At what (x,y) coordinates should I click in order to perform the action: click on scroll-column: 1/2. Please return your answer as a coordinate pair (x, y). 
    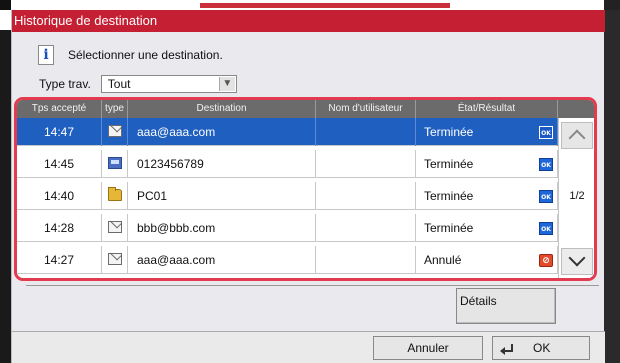
    Looking at the image, I should click on (576, 198).